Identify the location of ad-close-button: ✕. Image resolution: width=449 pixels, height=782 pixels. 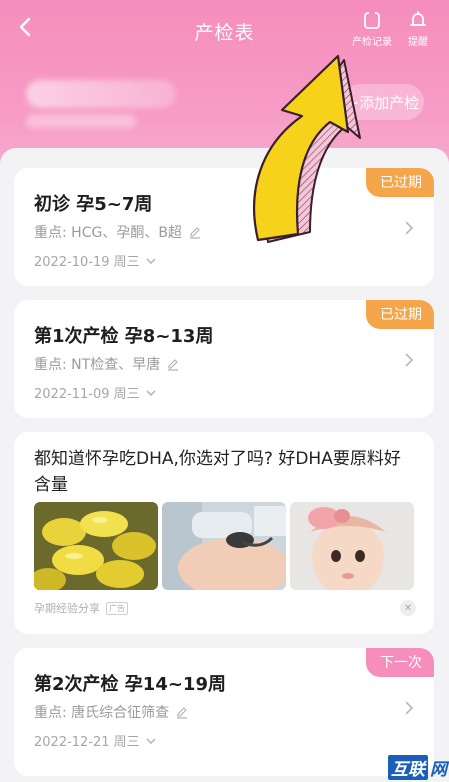
(408, 608).